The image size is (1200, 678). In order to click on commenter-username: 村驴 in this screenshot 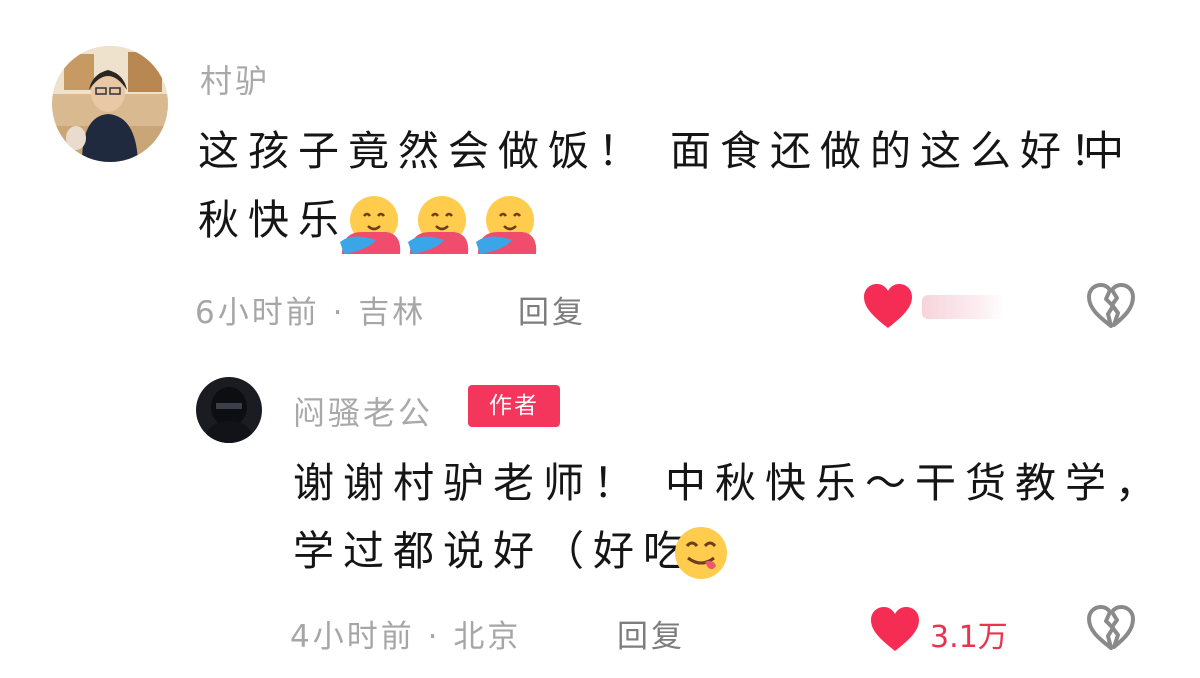, I will do `click(235, 79)`.